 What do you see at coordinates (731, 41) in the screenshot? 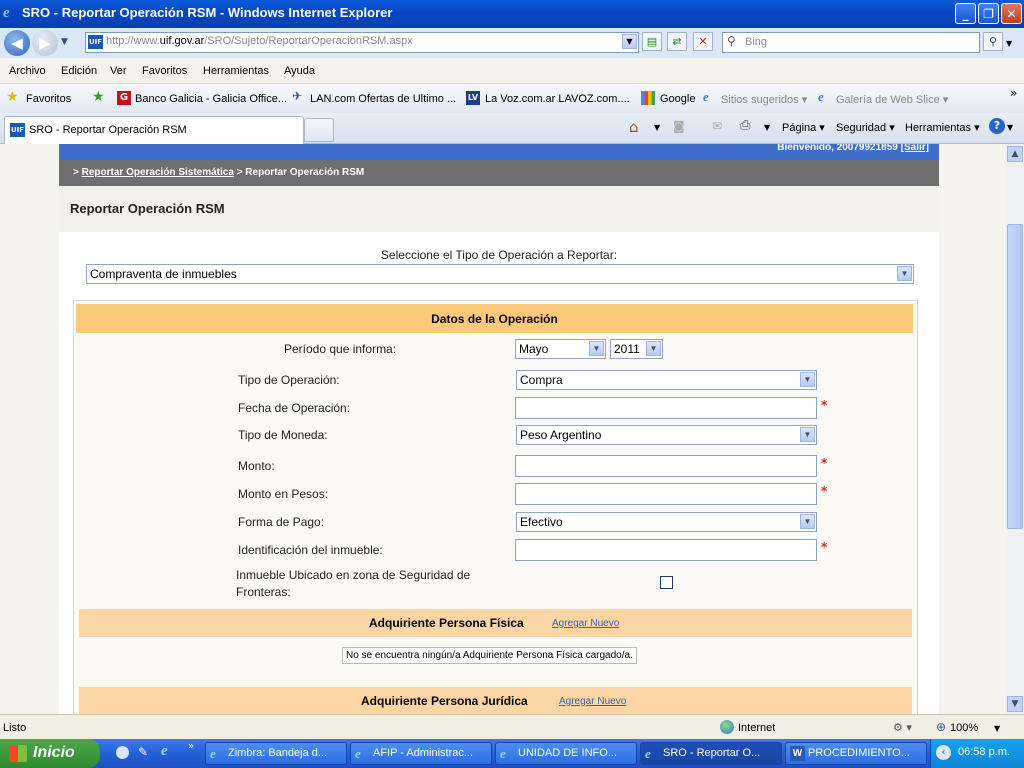
I see `magnifier-icon: ⚲` at bounding box center [731, 41].